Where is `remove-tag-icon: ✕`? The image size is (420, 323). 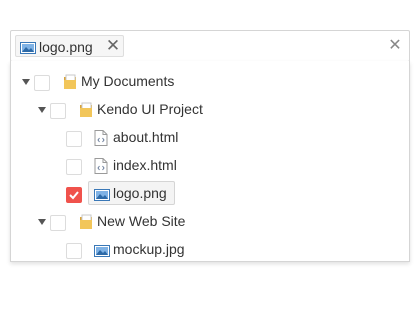 remove-tag-icon: ✕ is located at coordinates (113, 46).